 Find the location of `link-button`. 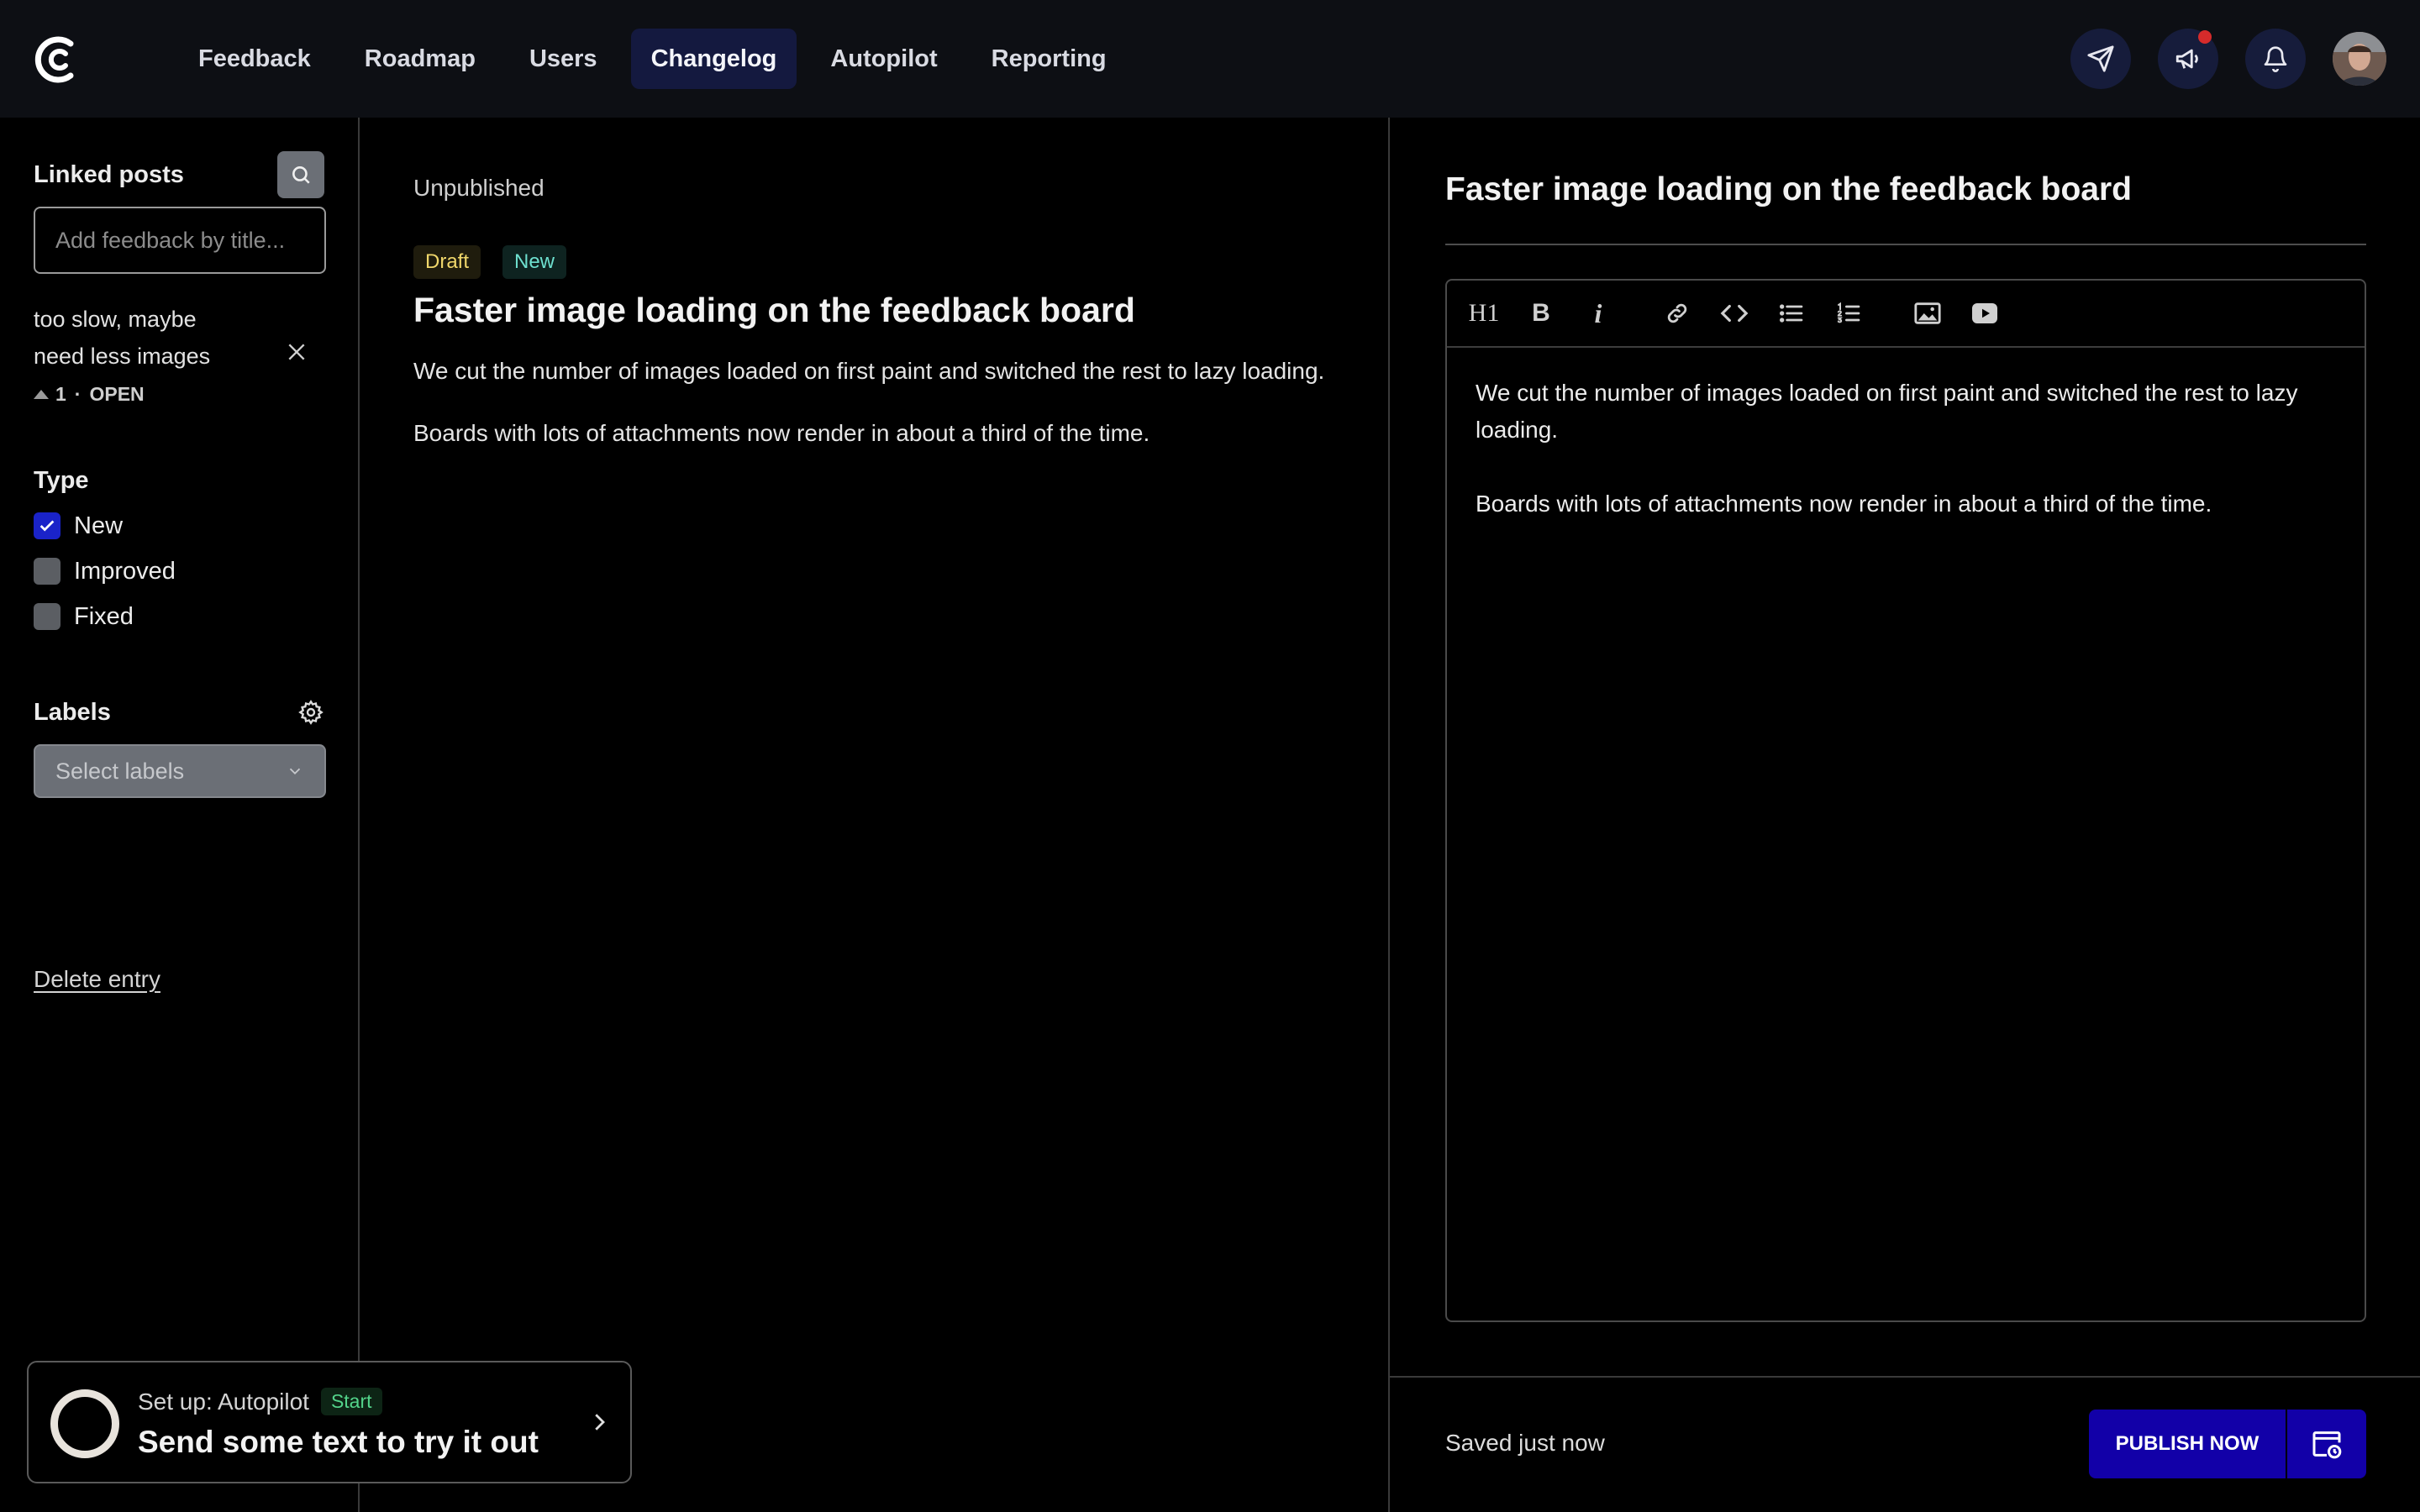

link-button is located at coordinates (1678, 313).